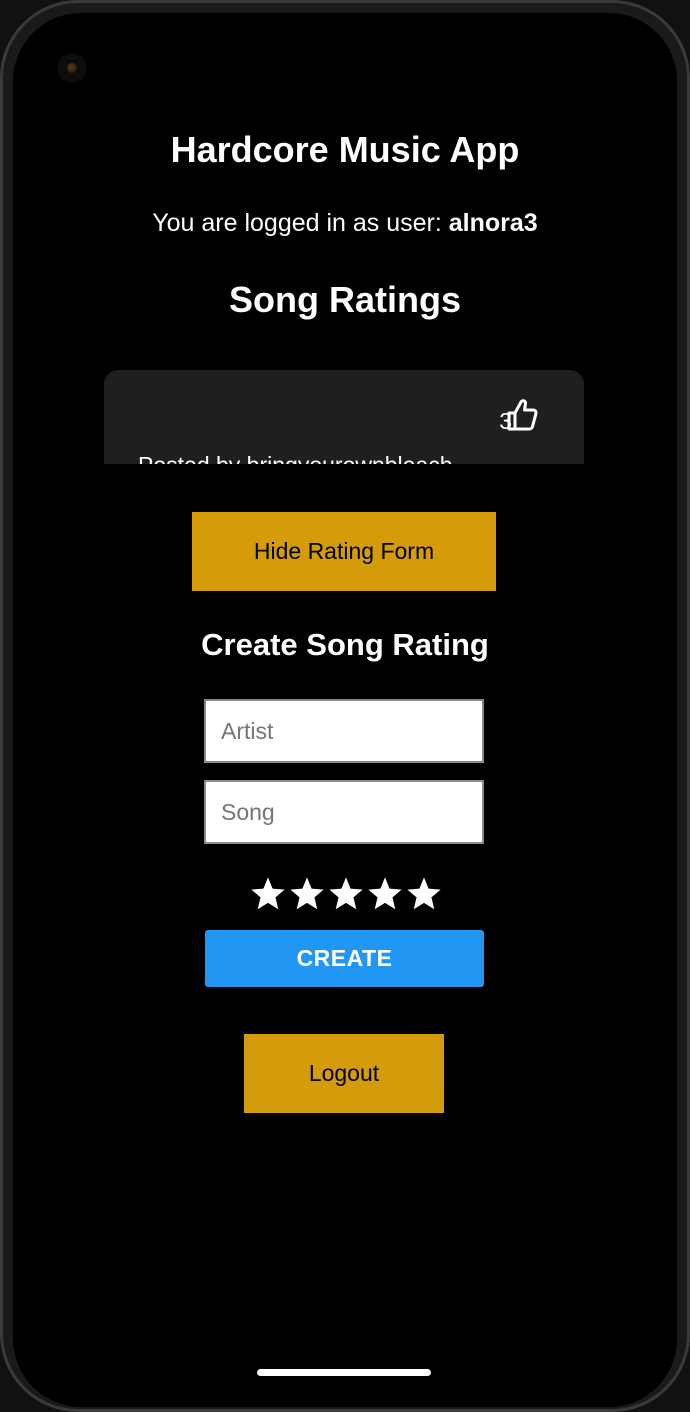  What do you see at coordinates (295, 458) in the screenshot?
I see `posted-by: Posted by bringyourownbleach` at bounding box center [295, 458].